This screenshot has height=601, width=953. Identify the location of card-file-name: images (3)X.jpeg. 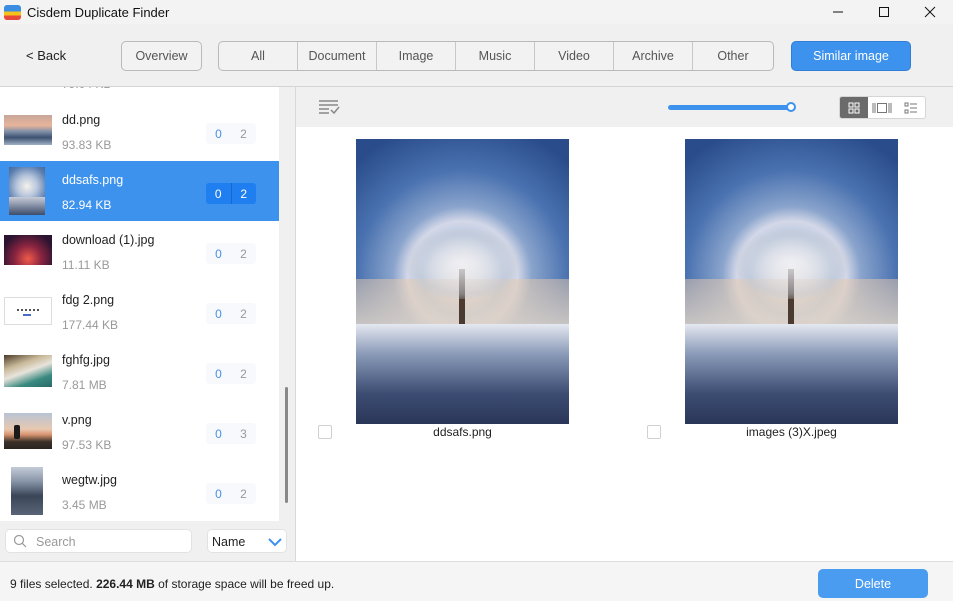
(791, 432).